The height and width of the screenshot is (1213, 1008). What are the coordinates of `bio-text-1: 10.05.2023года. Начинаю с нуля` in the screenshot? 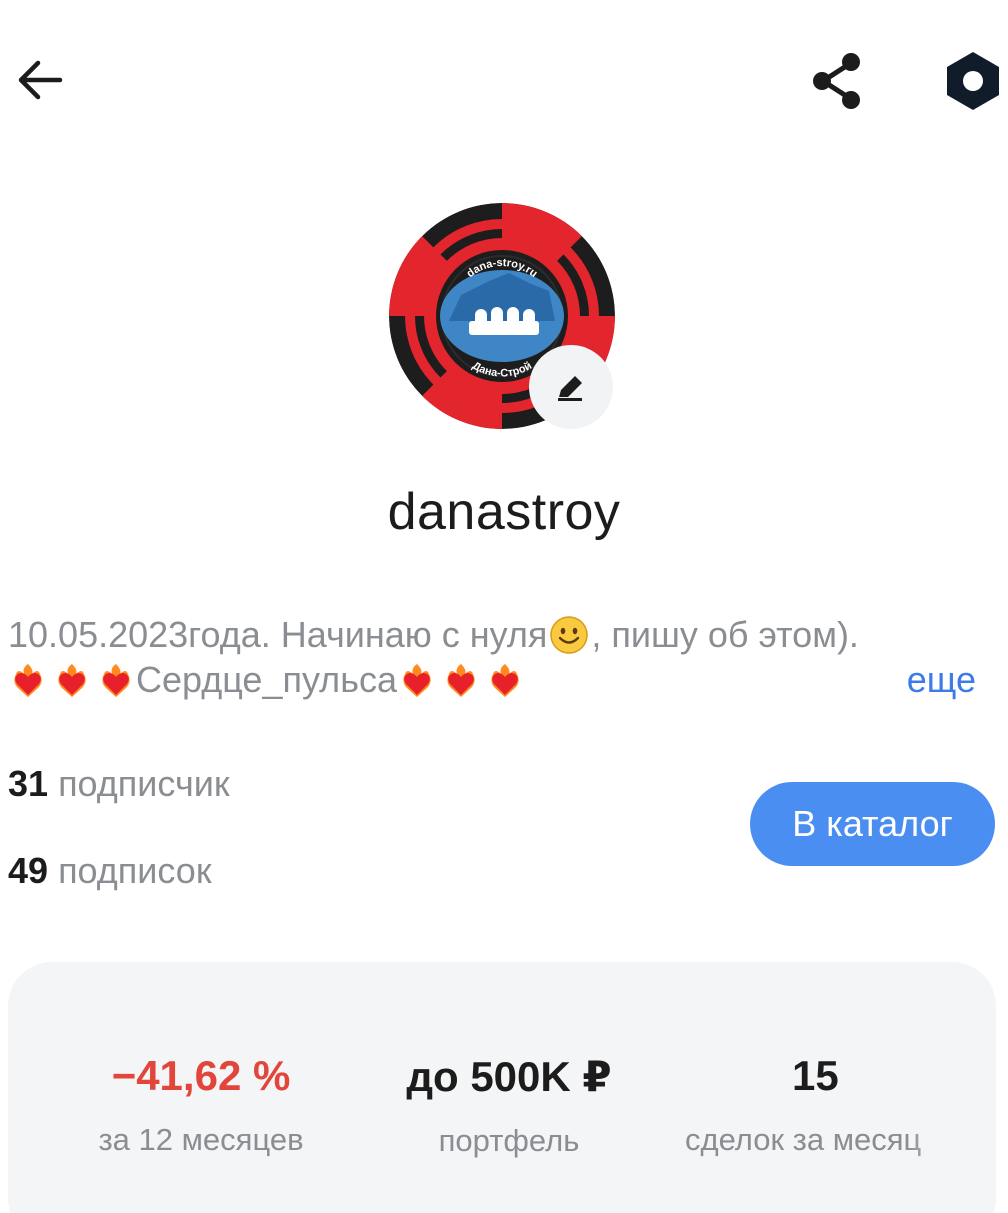 It's located at (278, 634).